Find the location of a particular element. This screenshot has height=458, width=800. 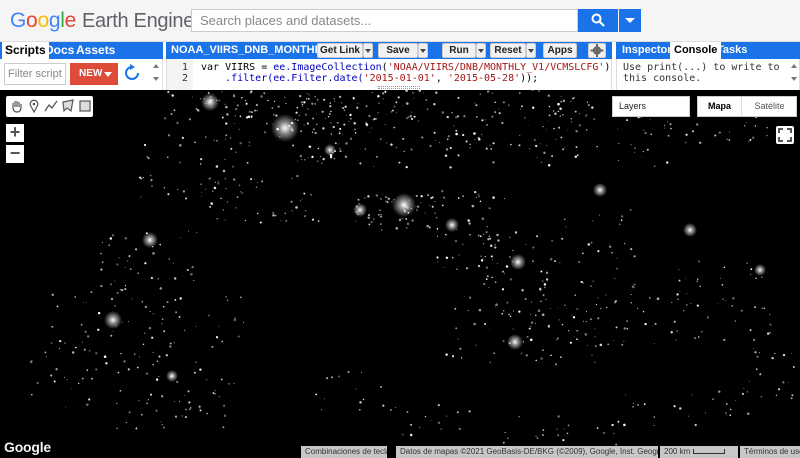

refresh-icon is located at coordinates (132, 73).